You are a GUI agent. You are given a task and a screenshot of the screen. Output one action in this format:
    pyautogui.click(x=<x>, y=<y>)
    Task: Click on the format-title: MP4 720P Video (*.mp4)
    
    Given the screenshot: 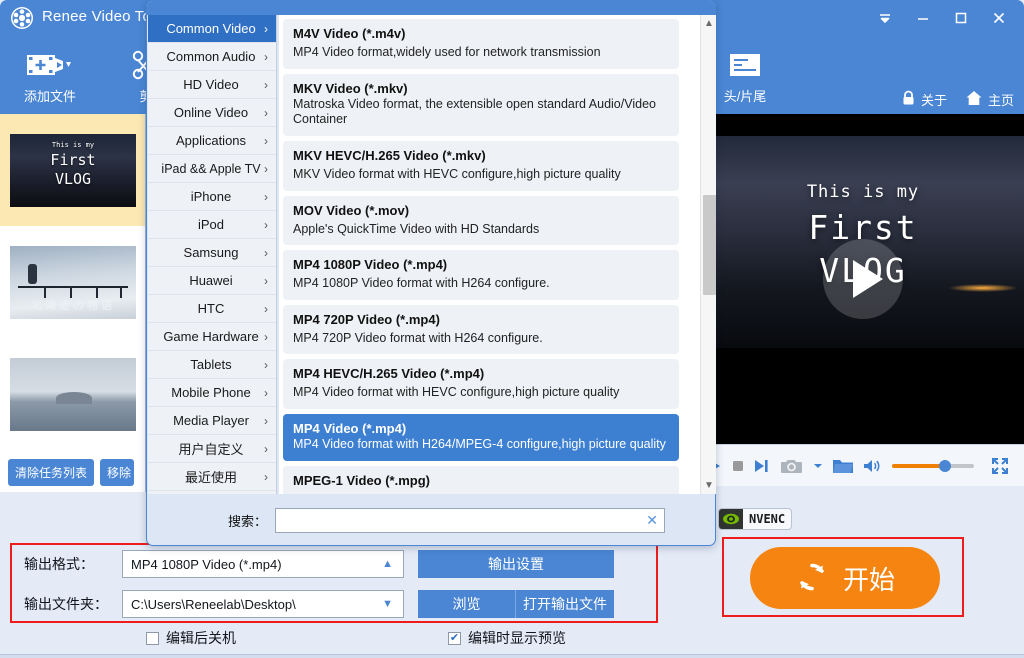 What is the action you would take?
    pyautogui.click(x=366, y=319)
    